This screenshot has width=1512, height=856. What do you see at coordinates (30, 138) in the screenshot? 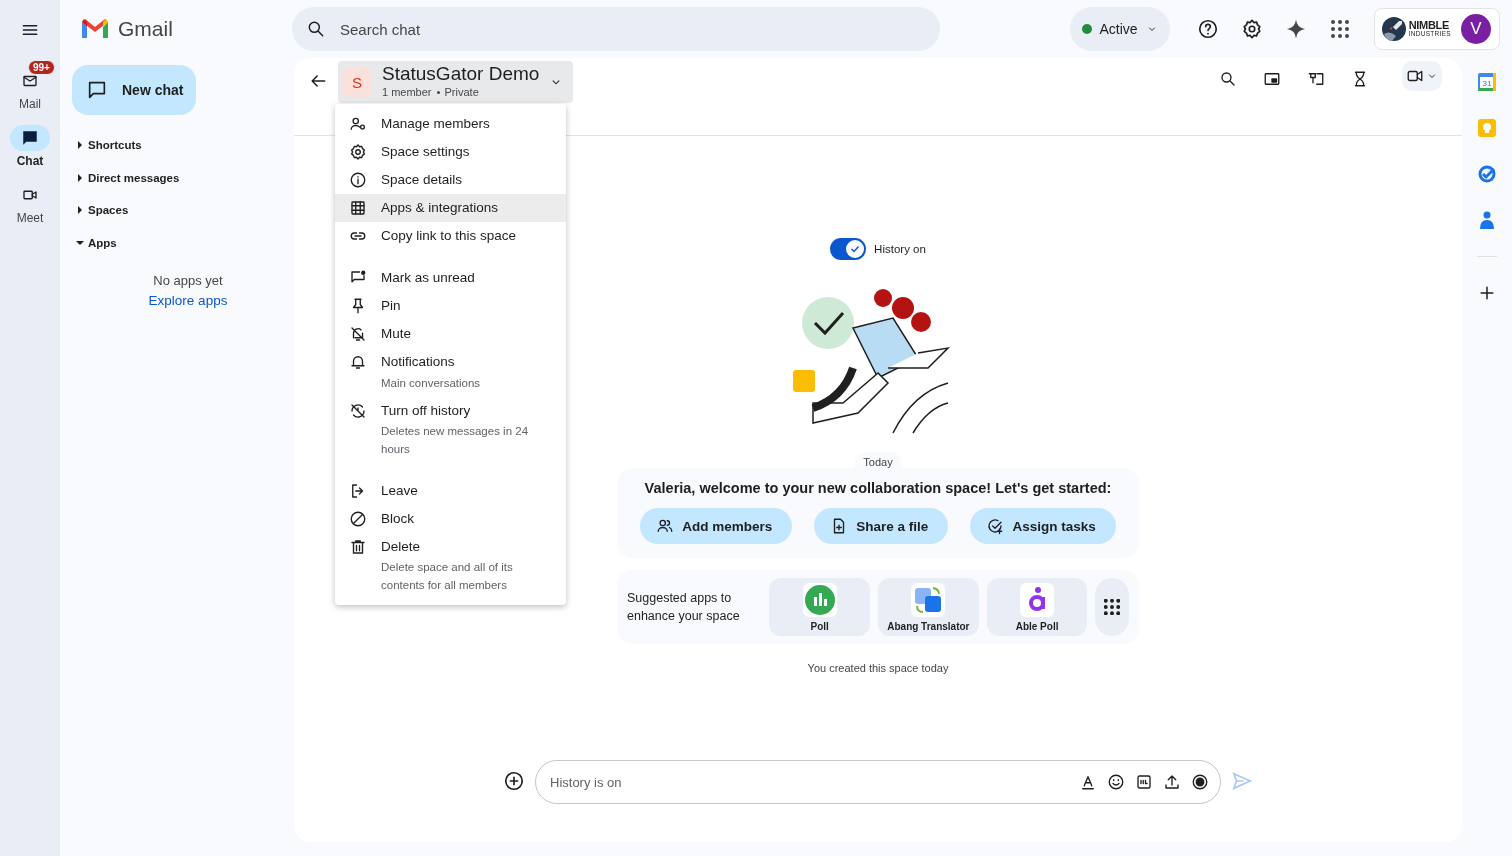
I see `chat-icon` at bounding box center [30, 138].